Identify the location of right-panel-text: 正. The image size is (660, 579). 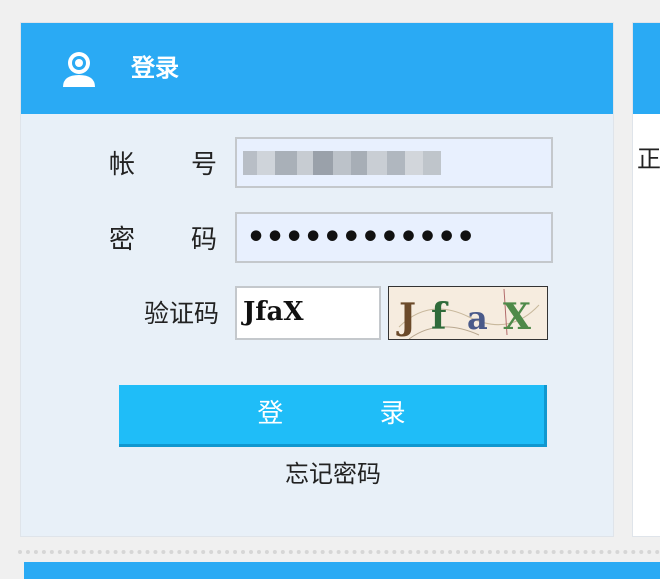
(648, 159).